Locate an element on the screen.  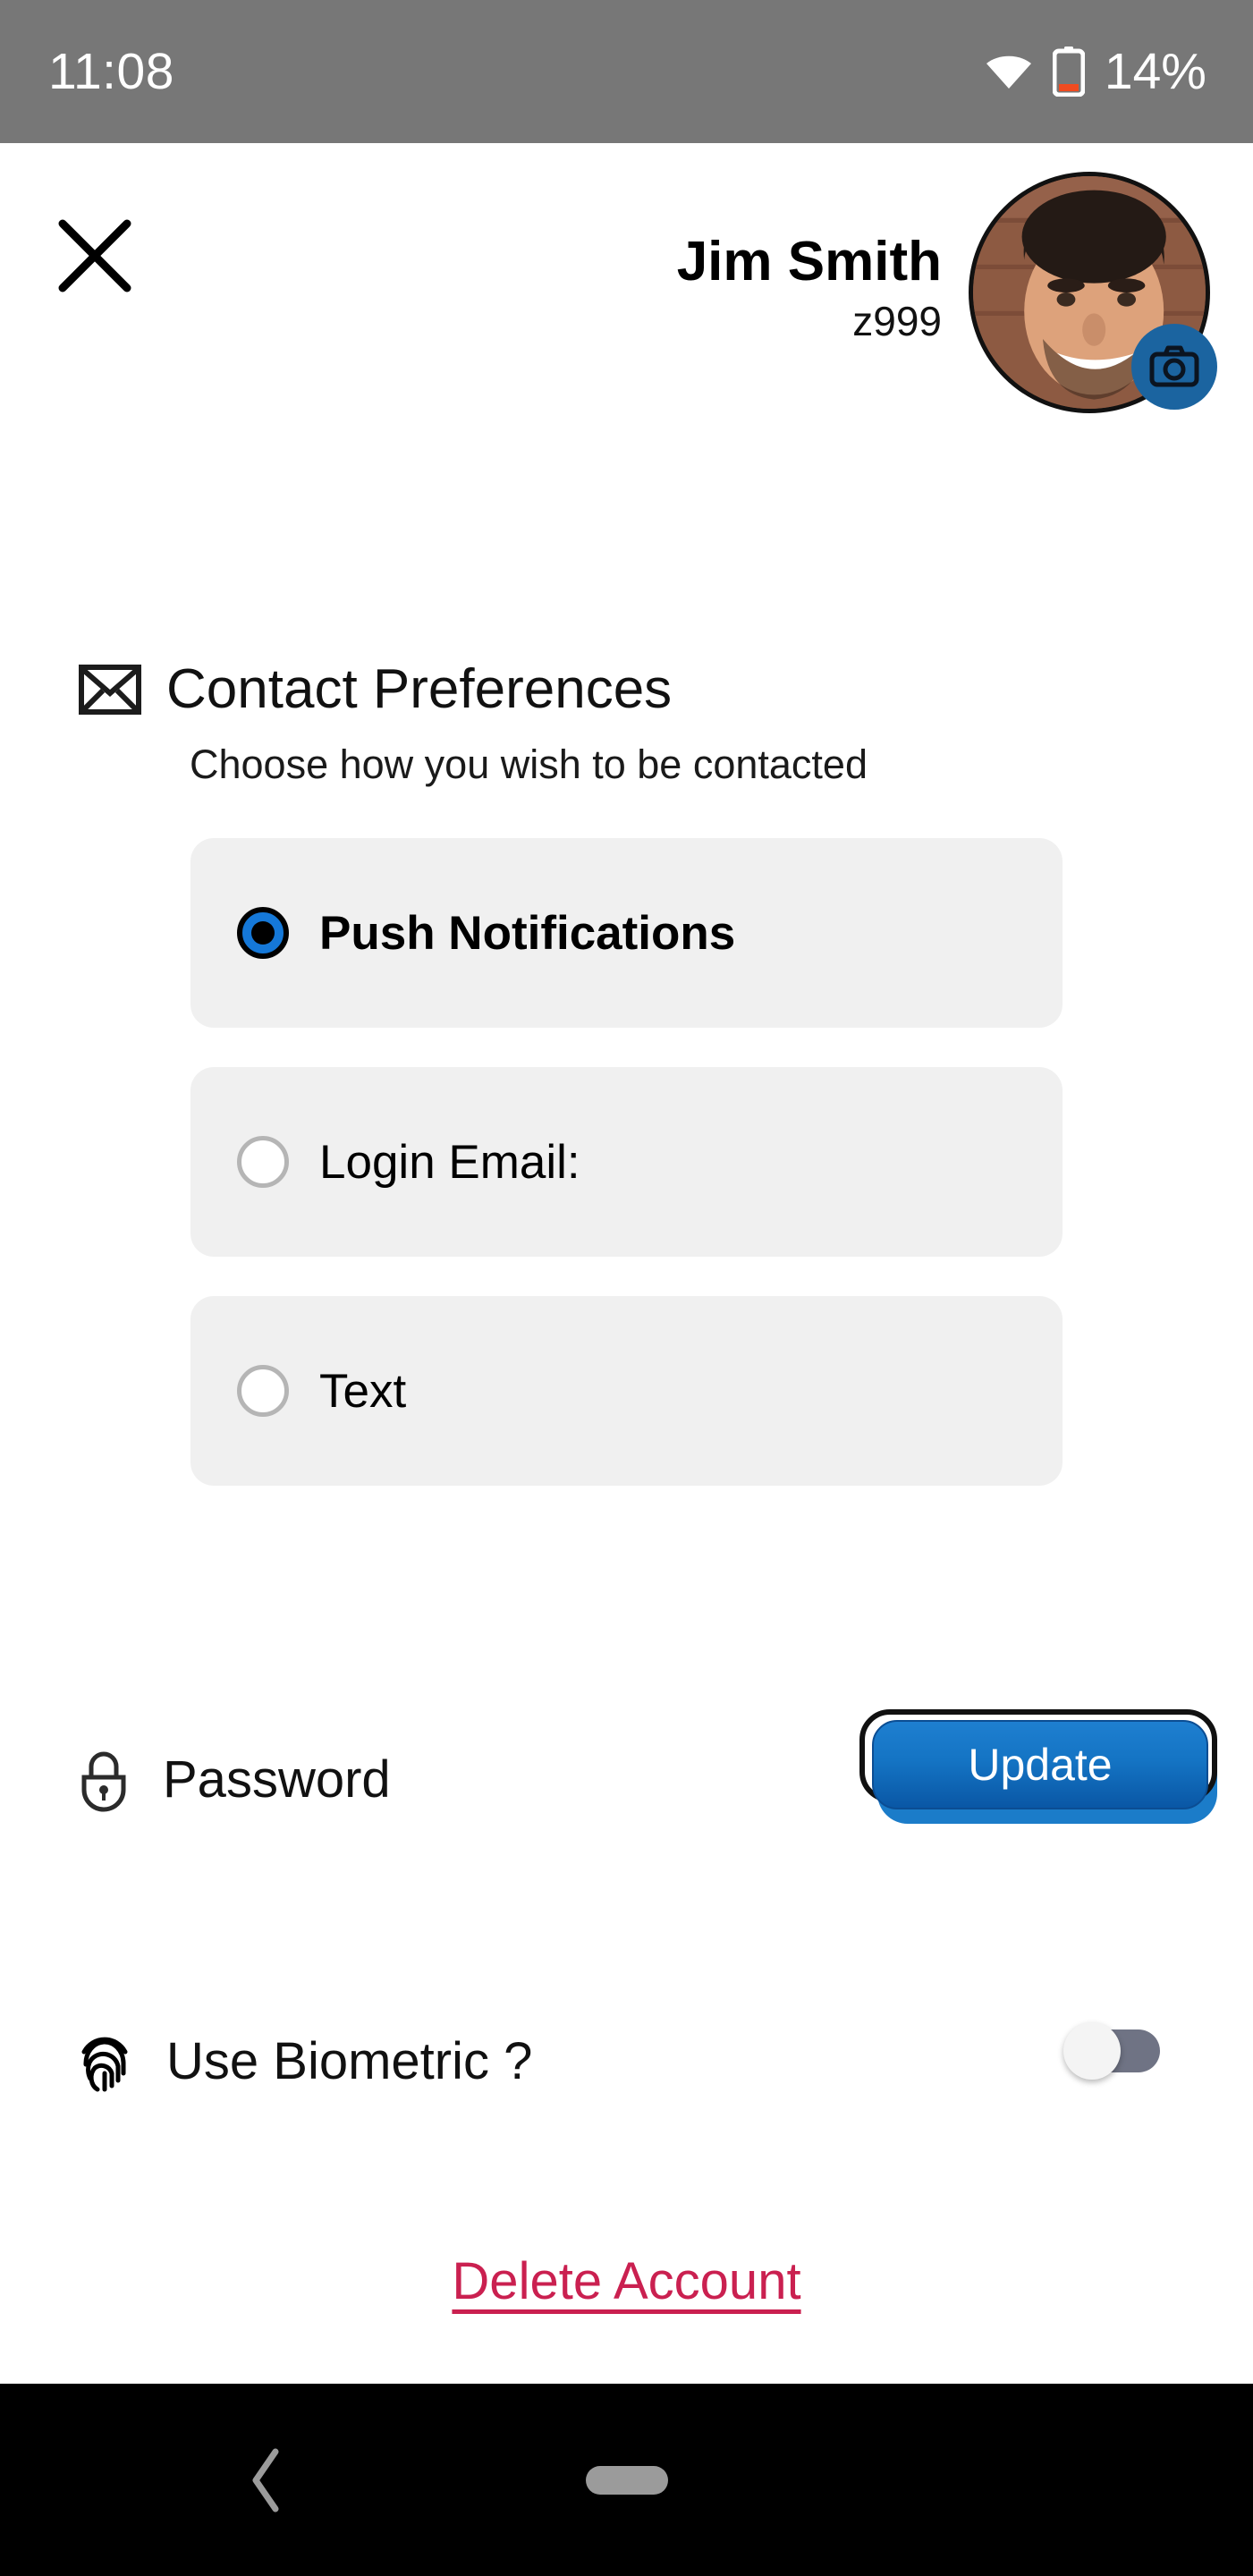
biometric-toggle is located at coordinates (1111, 2051).